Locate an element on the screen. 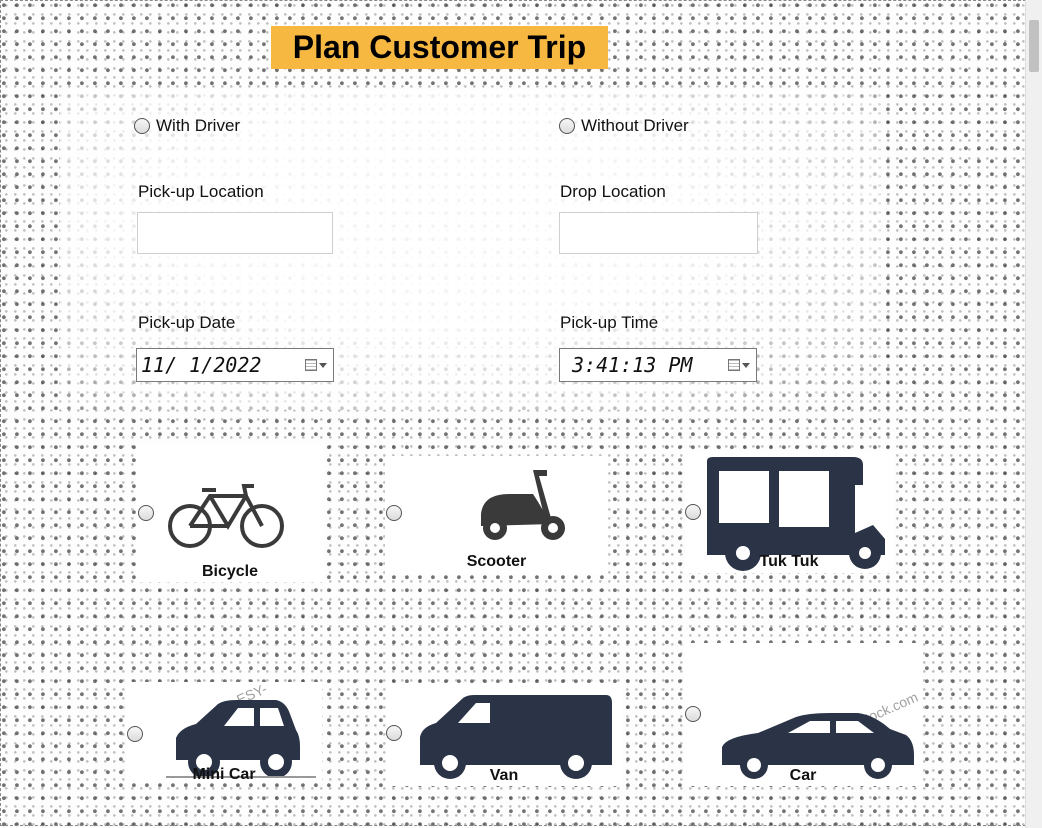  vehicle-card-scooter: Scooter is located at coordinates (496, 515).